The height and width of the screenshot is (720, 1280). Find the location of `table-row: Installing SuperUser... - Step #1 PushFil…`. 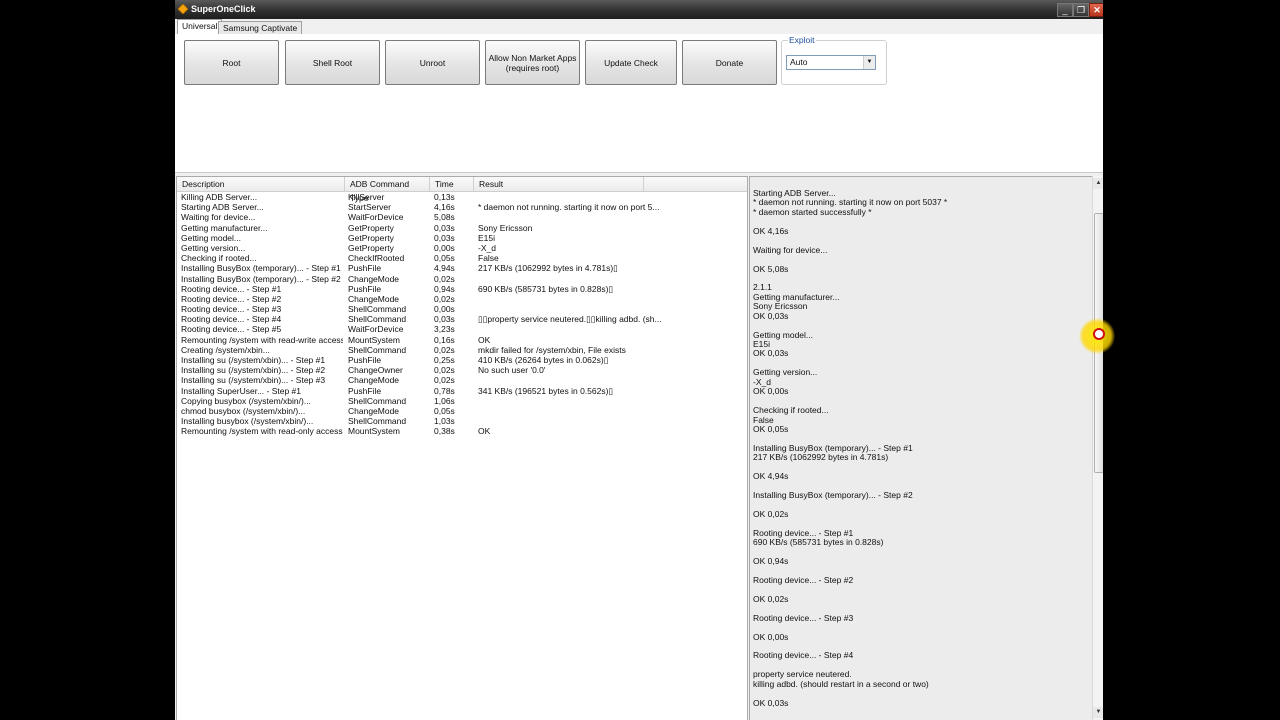

table-row: Installing SuperUser... - Step #1 PushFil… is located at coordinates (462, 391).